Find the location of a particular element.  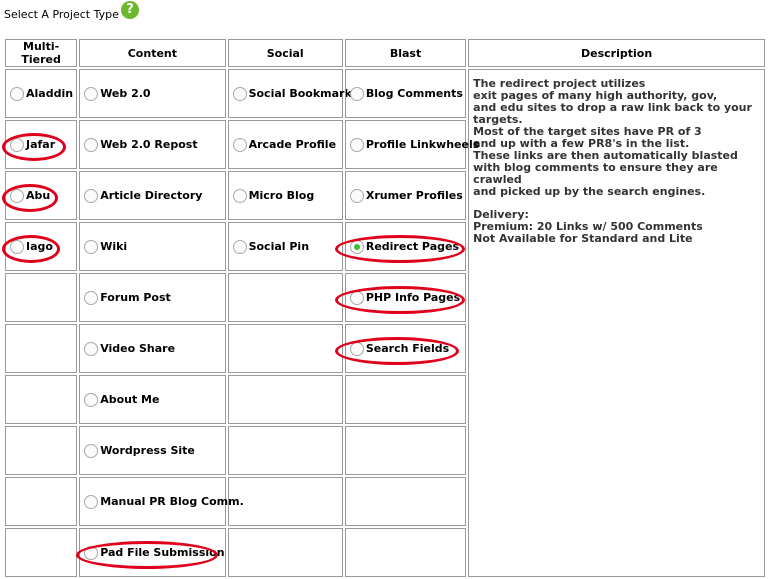

option-profile-linkwheels: Profile Linkwheels is located at coordinates (411, 144).